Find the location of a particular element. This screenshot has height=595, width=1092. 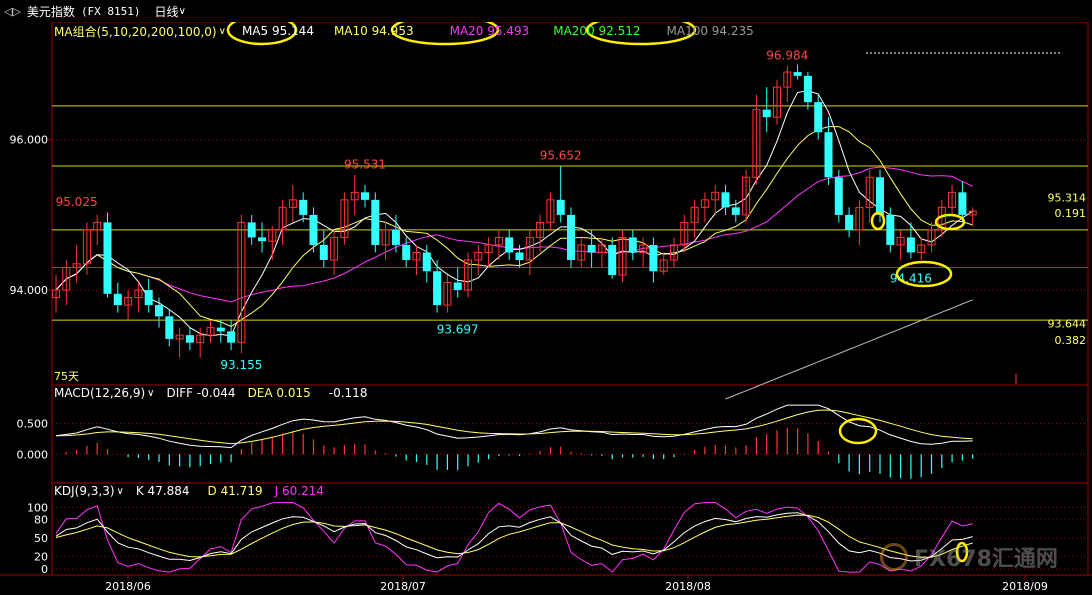

ma-item: MA100 94.235 is located at coordinates (710, 31).